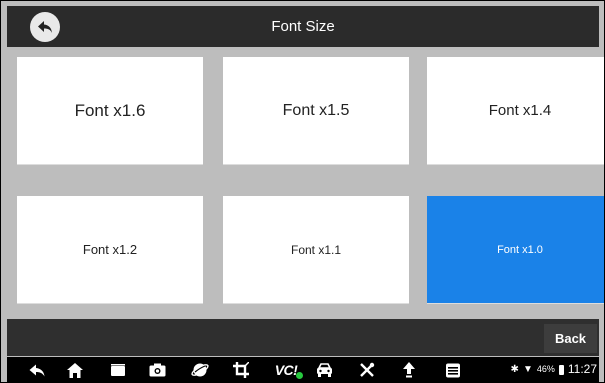 The image size is (605, 383). I want to click on menu-list-icon, so click(453, 370).